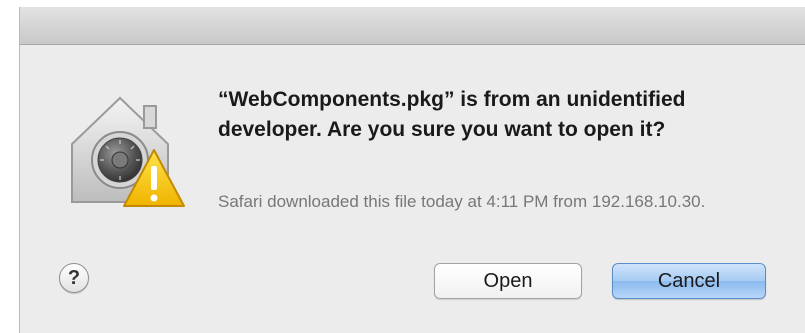 The height and width of the screenshot is (333, 805). I want to click on help-icon: ?, so click(74, 277).